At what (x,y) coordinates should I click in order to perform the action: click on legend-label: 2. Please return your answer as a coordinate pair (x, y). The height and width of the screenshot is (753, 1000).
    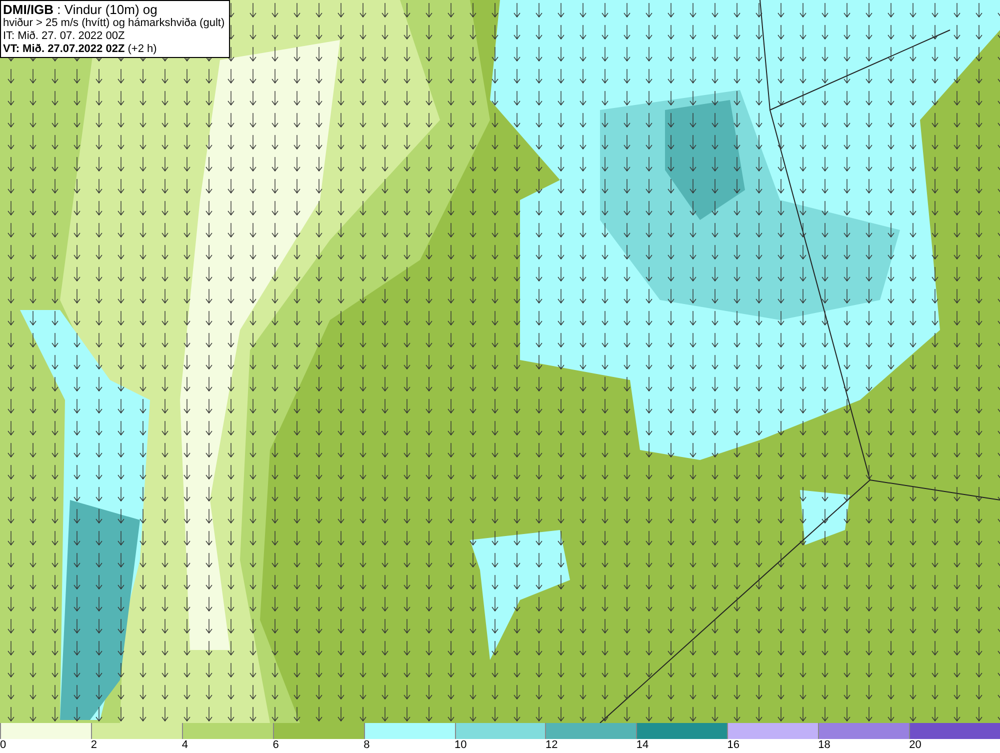
    Looking at the image, I should click on (94, 745).